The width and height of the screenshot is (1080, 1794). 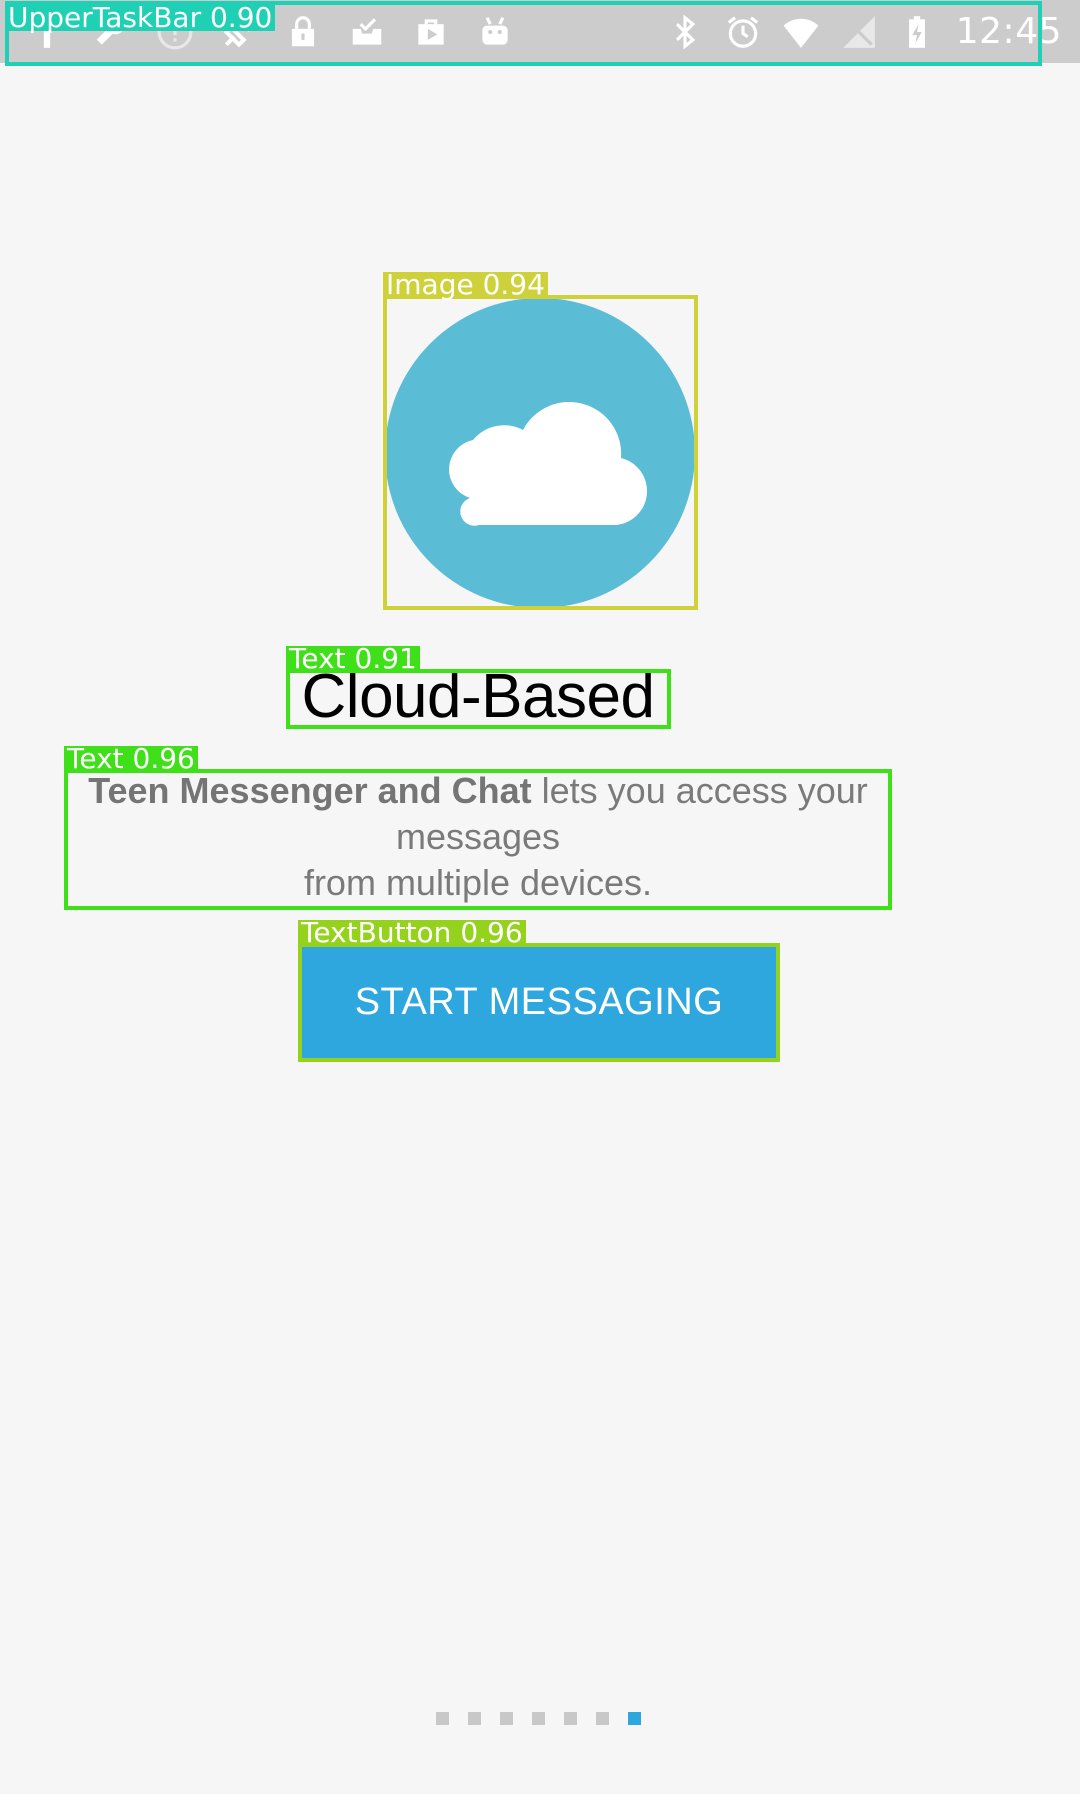 What do you see at coordinates (859, 32) in the screenshot?
I see `no-signal-icon` at bounding box center [859, 32].